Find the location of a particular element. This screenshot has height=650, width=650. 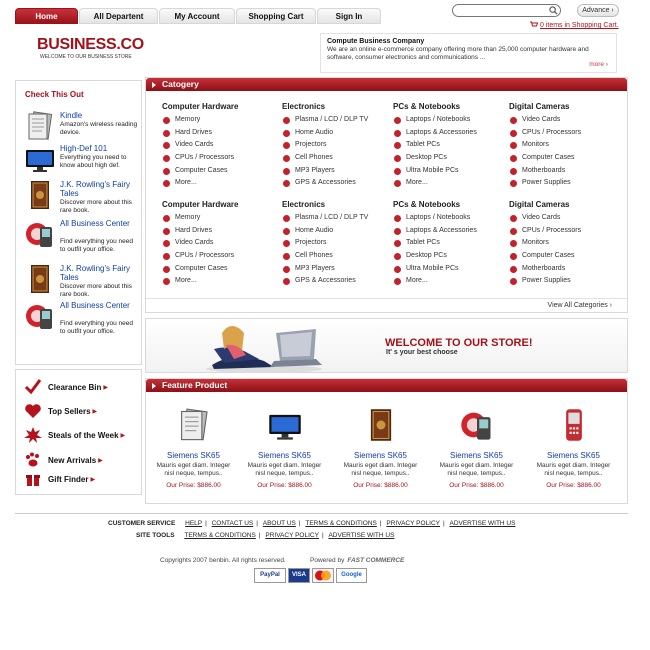

powered-brand: FAST COMMERCE is located at coordinates (375, 560).